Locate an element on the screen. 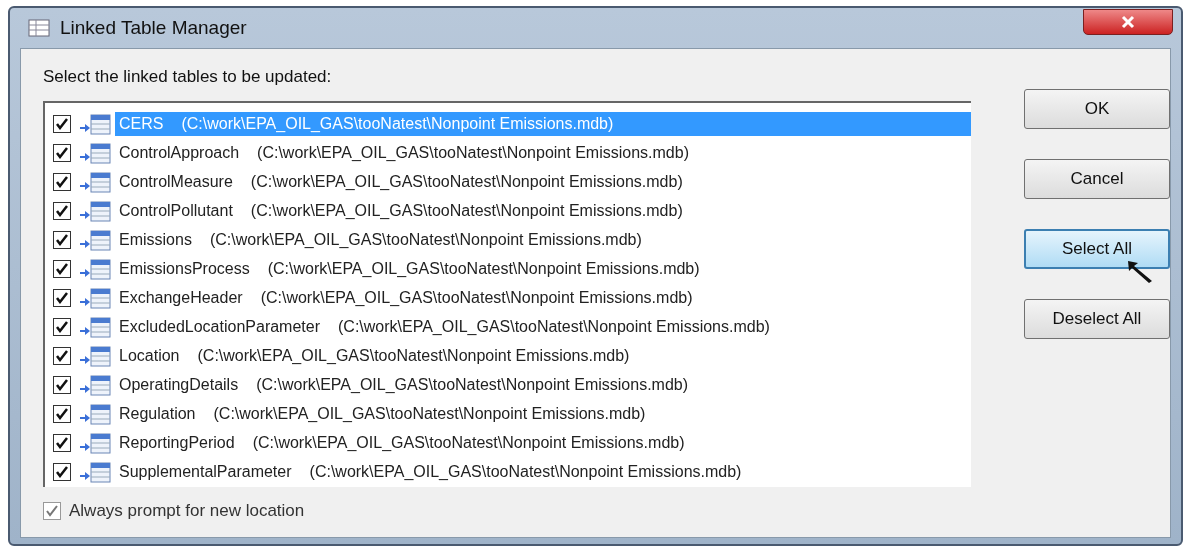  linked-table-entry: CERS (C:\work\EPA_OIL_GAS\tooNatest\Nonpoint Emissions.mdb) is located at coordinates (543, 123).